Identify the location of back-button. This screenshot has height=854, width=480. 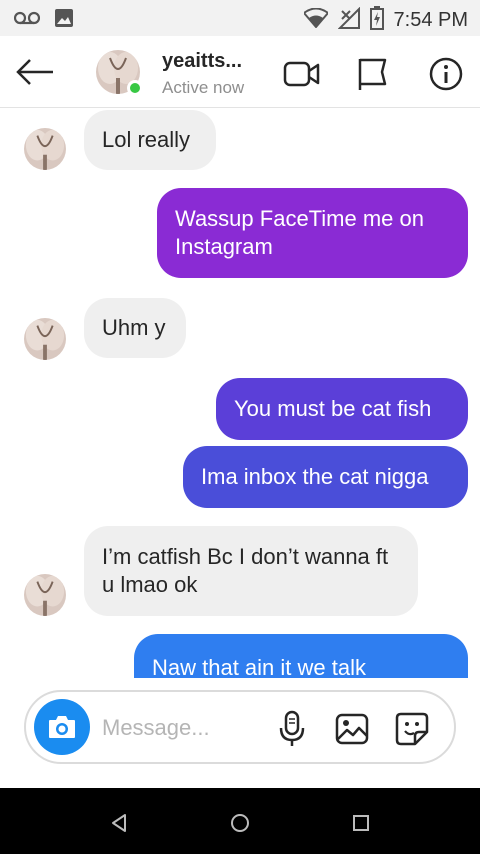
(35, 72).